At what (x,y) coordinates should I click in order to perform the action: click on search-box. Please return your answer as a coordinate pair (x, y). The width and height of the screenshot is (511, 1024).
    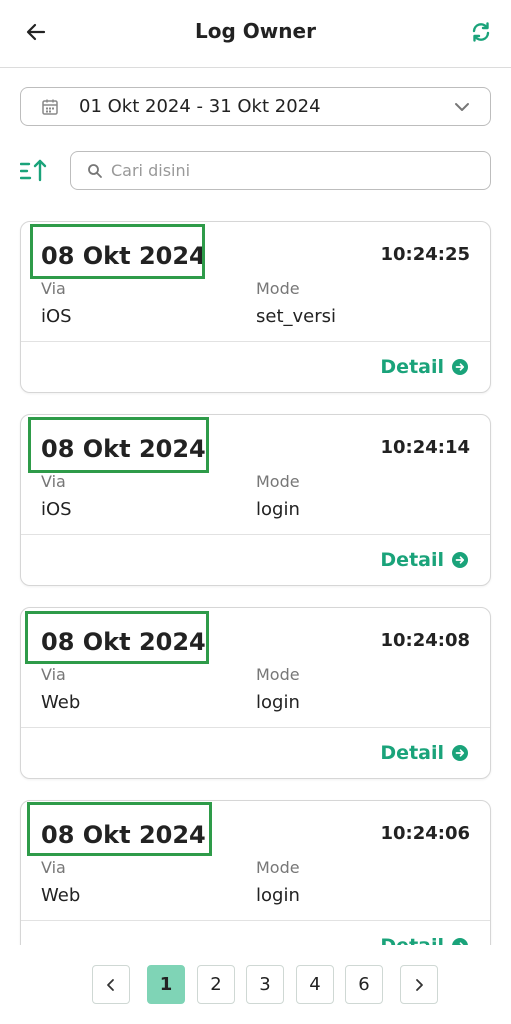
    Looking at the image, I should click on (280, 170).